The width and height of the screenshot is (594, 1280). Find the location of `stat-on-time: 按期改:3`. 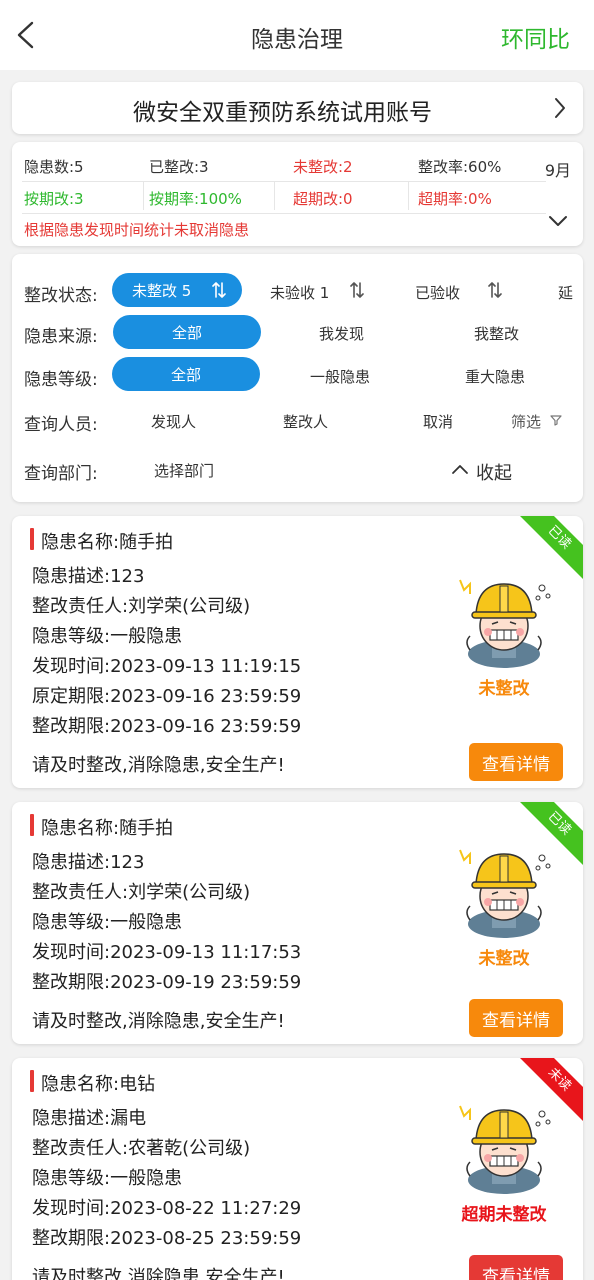

stat-on-time: 按期改:3 is located at coordinates (54, 199).